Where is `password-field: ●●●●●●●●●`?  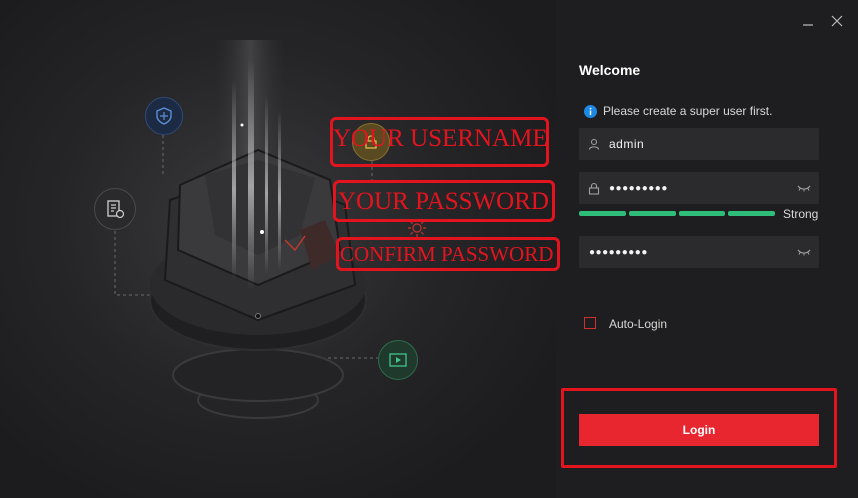
password-field: ●●●●●●●●● is located at coordinates (699, 188).